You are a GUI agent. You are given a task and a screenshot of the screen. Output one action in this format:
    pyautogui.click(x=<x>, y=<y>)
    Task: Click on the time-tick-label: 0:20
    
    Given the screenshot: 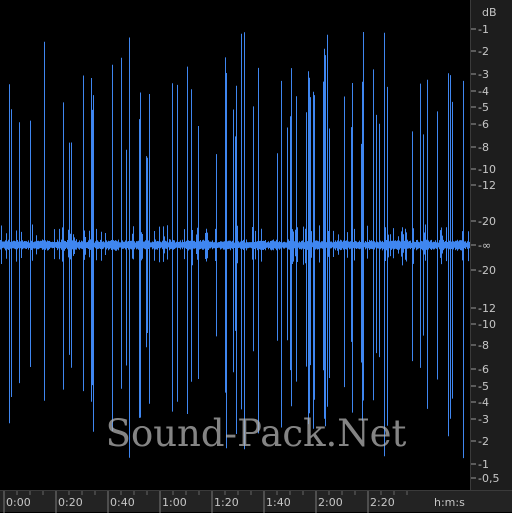 What is the action you would take?
    pyautogui.click(x=70, y=502)
    